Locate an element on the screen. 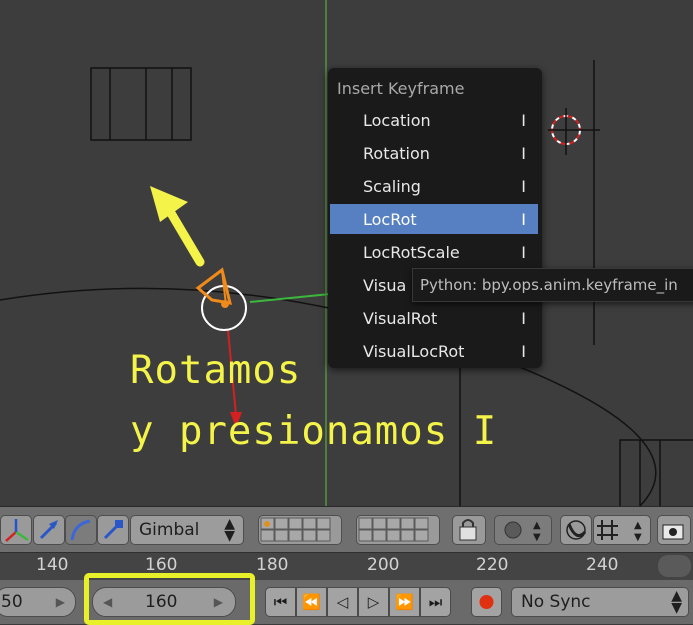  pivot-point-select: ▲ ▼ is located at coordinates (523, 530).